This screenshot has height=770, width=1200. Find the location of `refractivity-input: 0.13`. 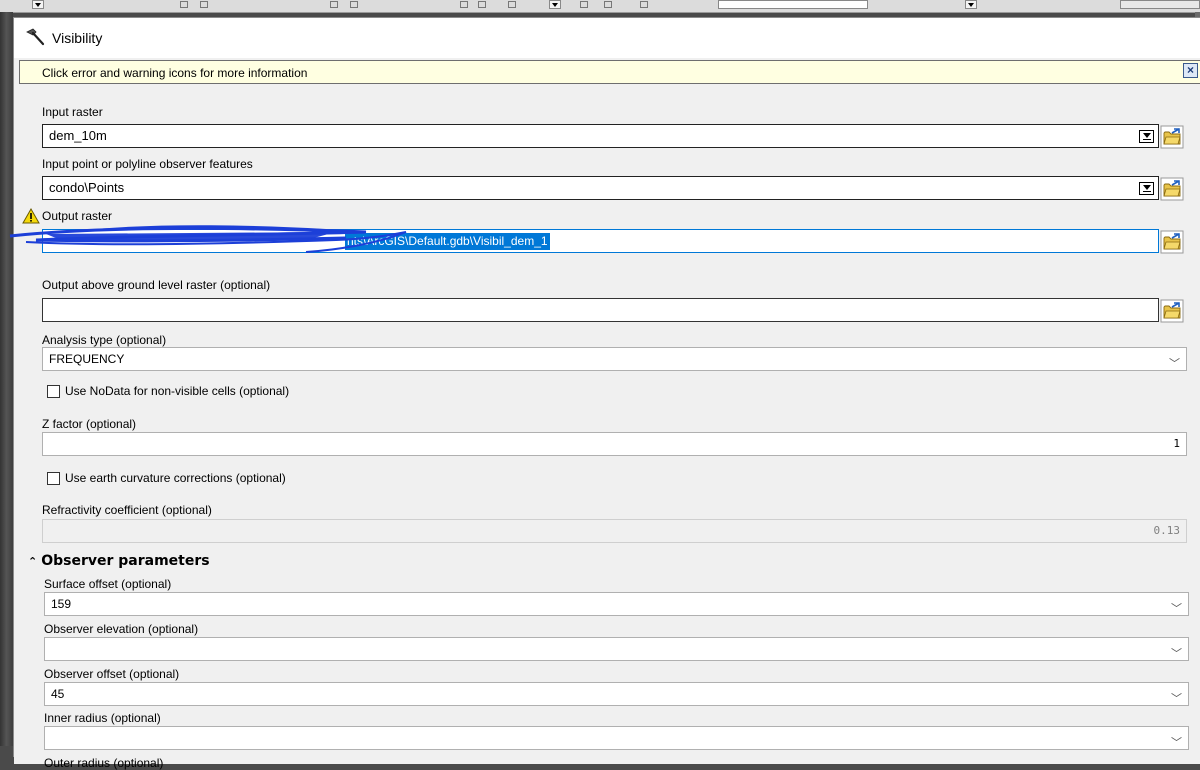

refractivity-input: 0.13 is located at coordinates (614, 531).